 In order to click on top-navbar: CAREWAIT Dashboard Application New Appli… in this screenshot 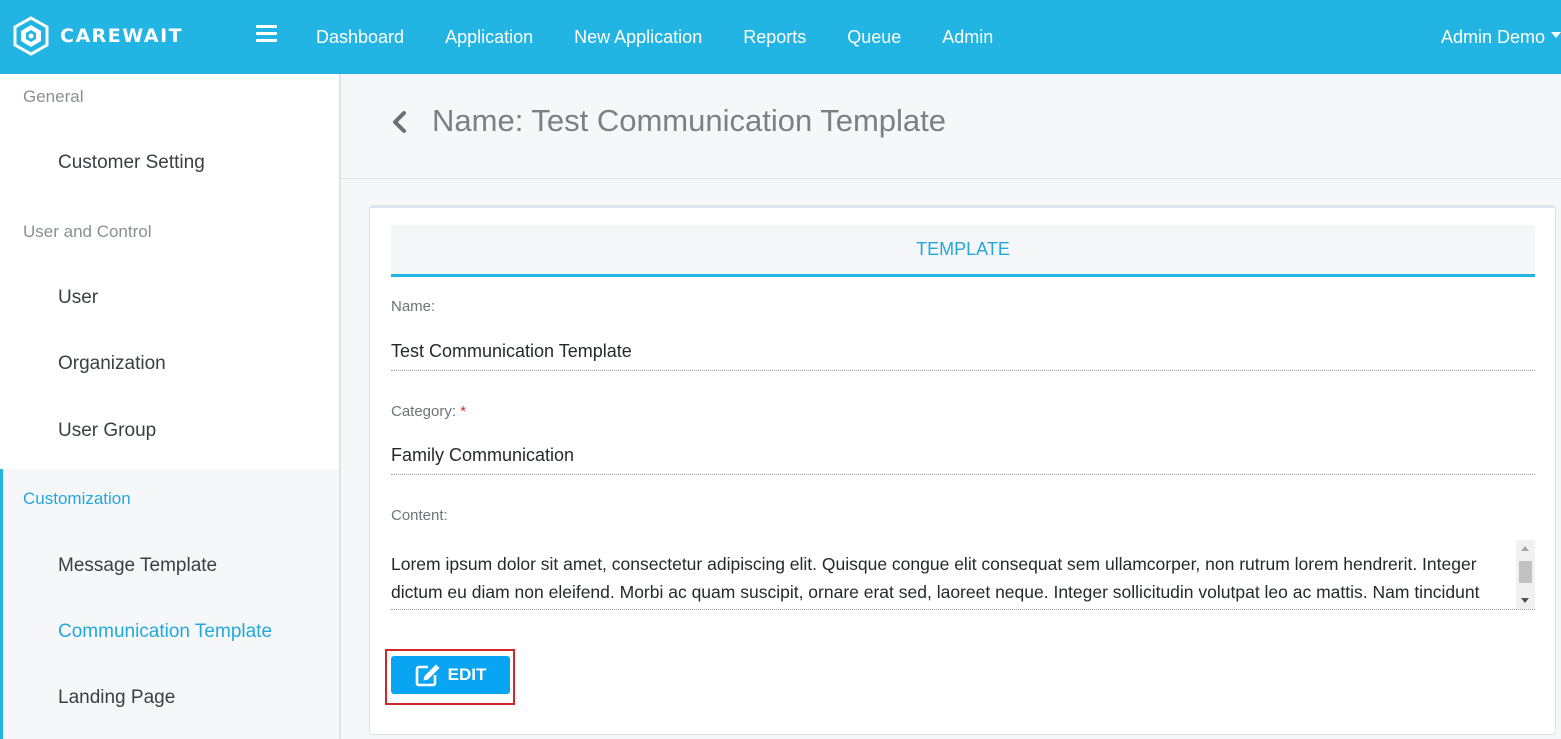, I will do `click(780, 37)`.